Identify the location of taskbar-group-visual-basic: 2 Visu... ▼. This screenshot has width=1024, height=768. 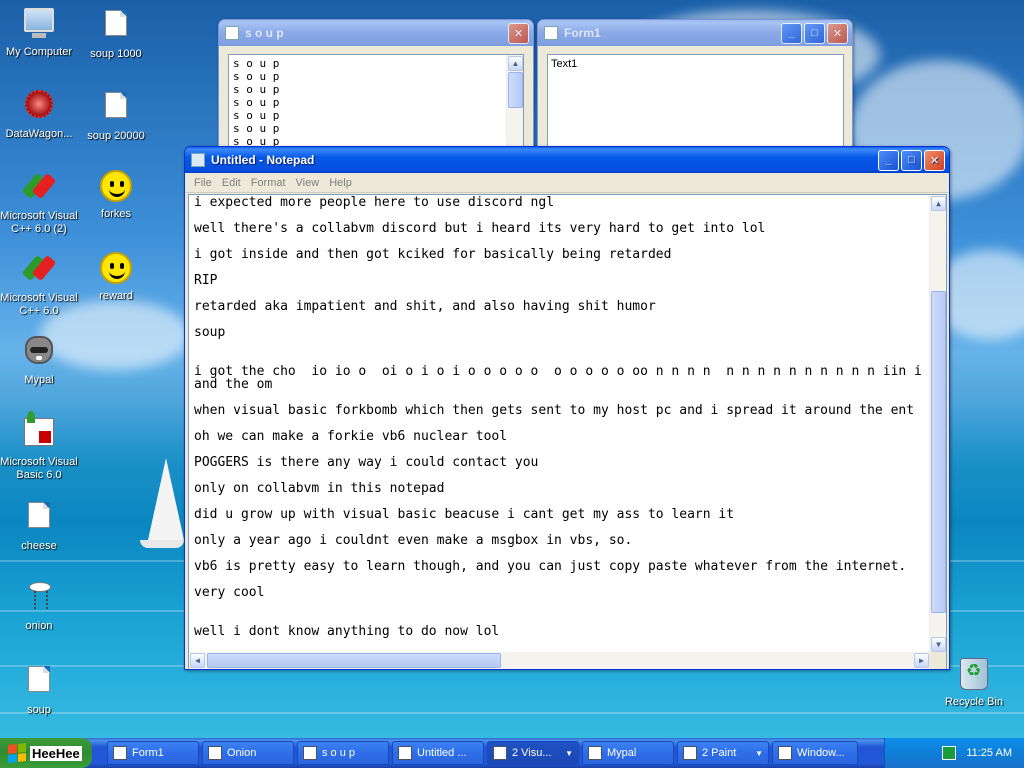
(533, 753).